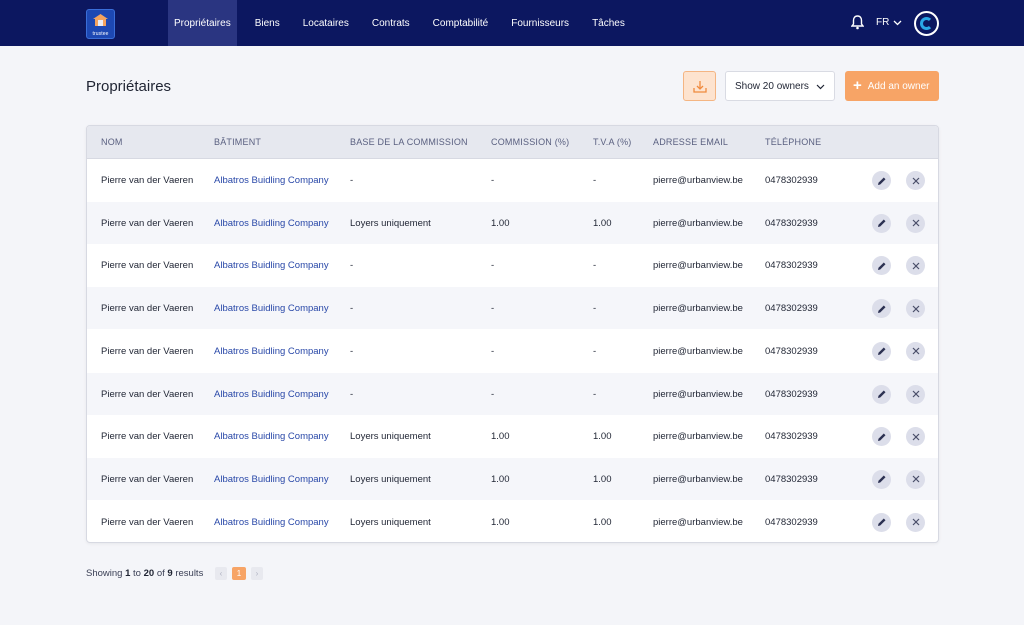 This screenshot has height=625, width=1024. Describe the element at coordinates (540, 23) in the screenshot. I see `nav-item-fournisseurs: Fournisseurs` at that location.